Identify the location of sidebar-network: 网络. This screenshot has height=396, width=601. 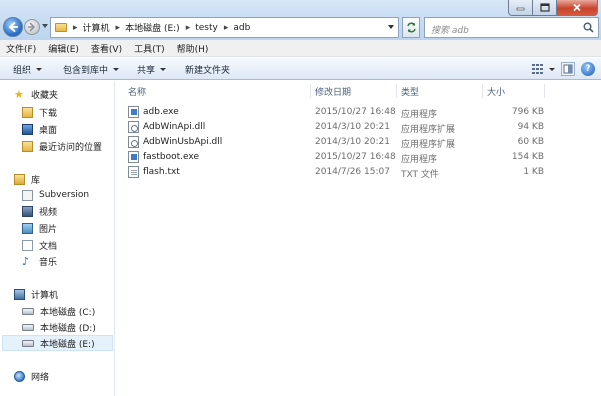
(31, 376).